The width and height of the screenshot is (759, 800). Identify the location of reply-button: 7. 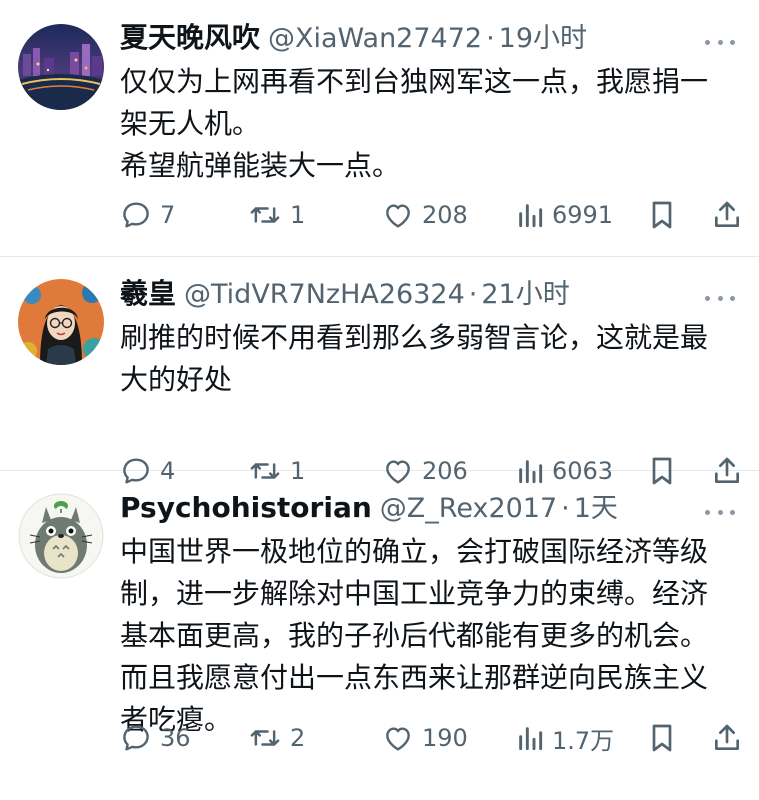
(147, 215).